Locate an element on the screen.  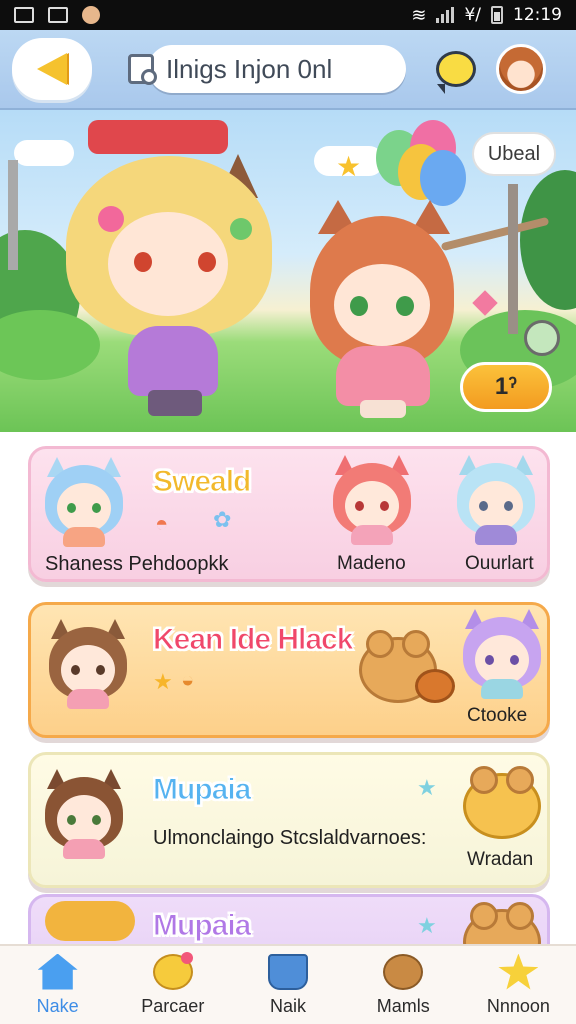
nav-item-home: Nake is located at coordinates (57, 985).